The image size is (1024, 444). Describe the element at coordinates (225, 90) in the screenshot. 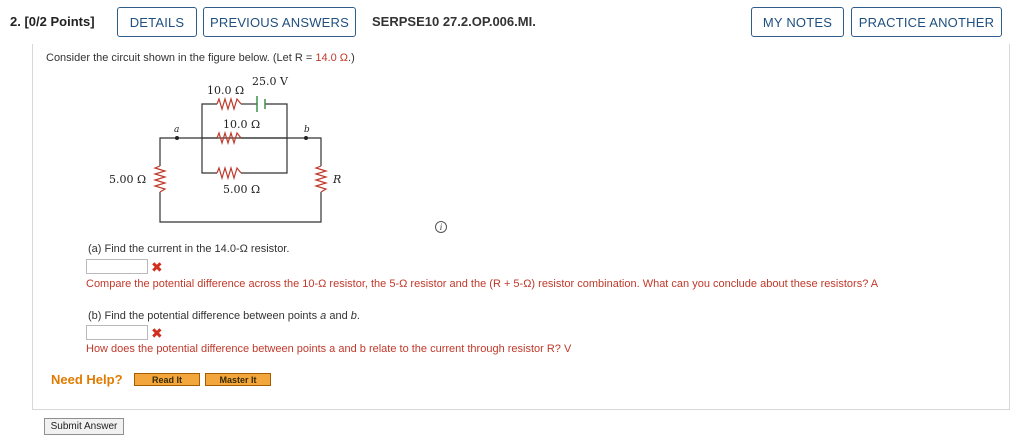

I see `resistor-top-label: 10.0 Ω` at that location.